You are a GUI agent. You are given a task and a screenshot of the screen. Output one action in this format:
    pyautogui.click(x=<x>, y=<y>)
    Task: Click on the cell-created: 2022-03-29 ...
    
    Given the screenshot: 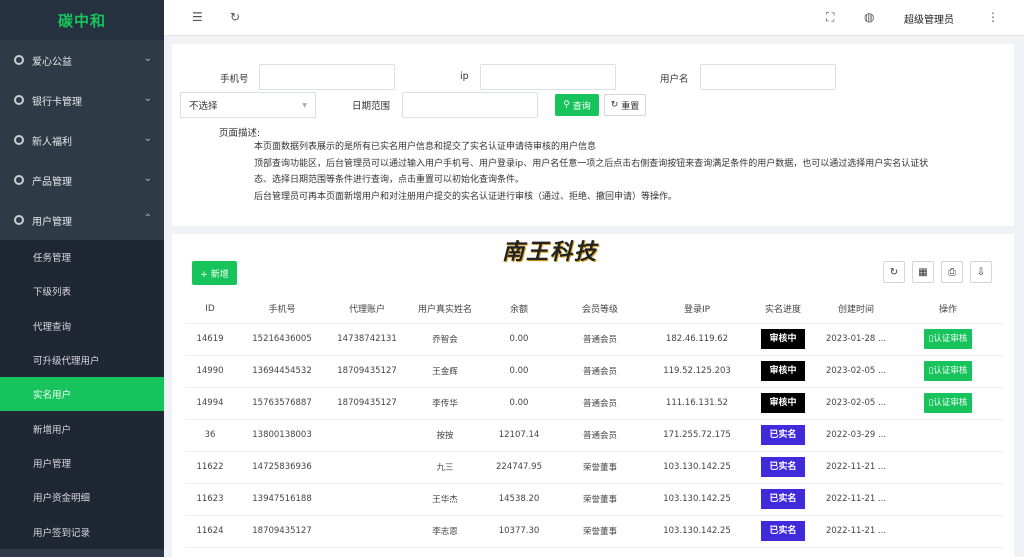 What is the action you would take?
    pyautogui.click(x=856, y=435)
    